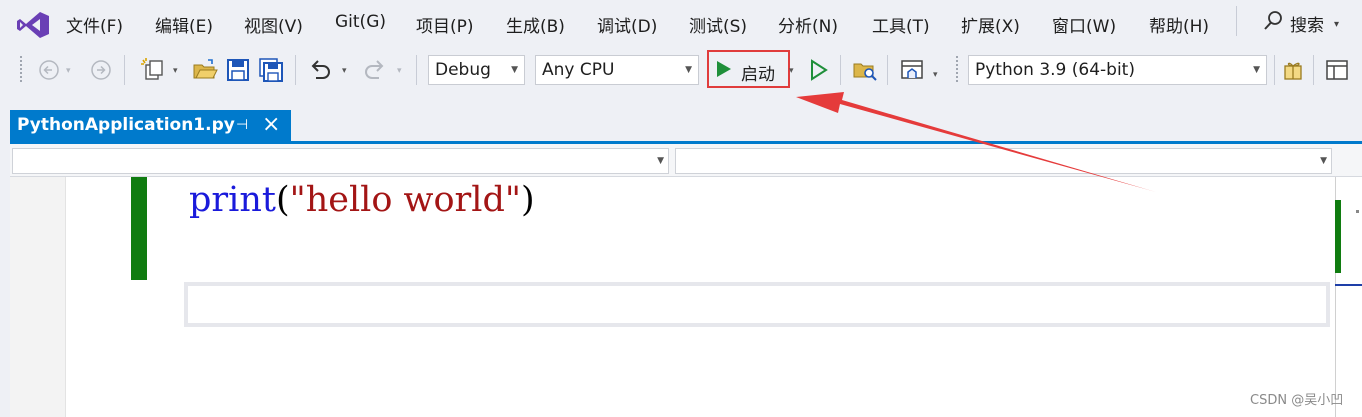 The image size is (1362, 417). Describe the element at coordinates (271, 70) in the screenshot. I see `save-all-icon` at that location.